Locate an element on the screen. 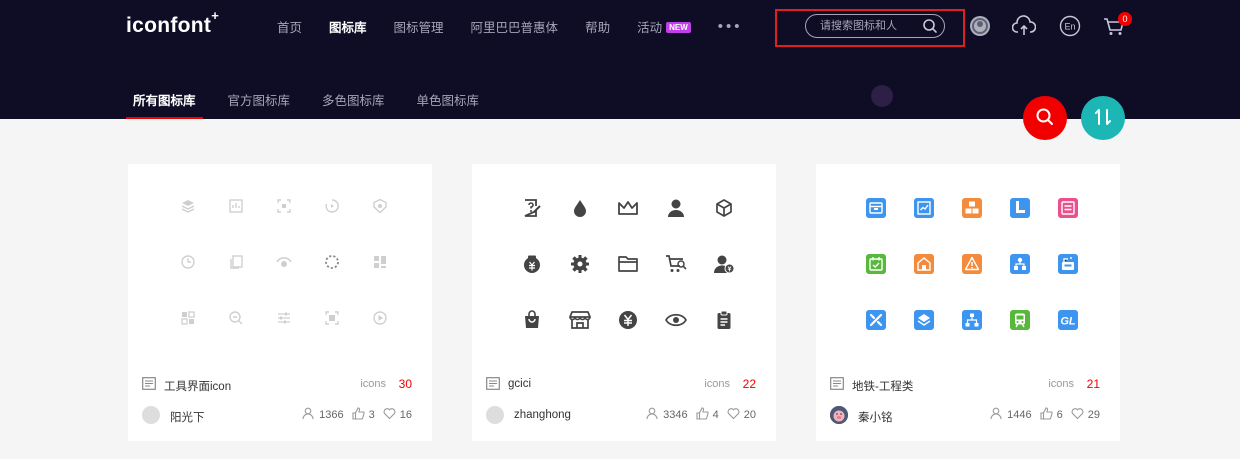 This screenshot has height=459, width=1240. library-footer: zhanghong 3346 4 20 is located at coordinates (621, 415).